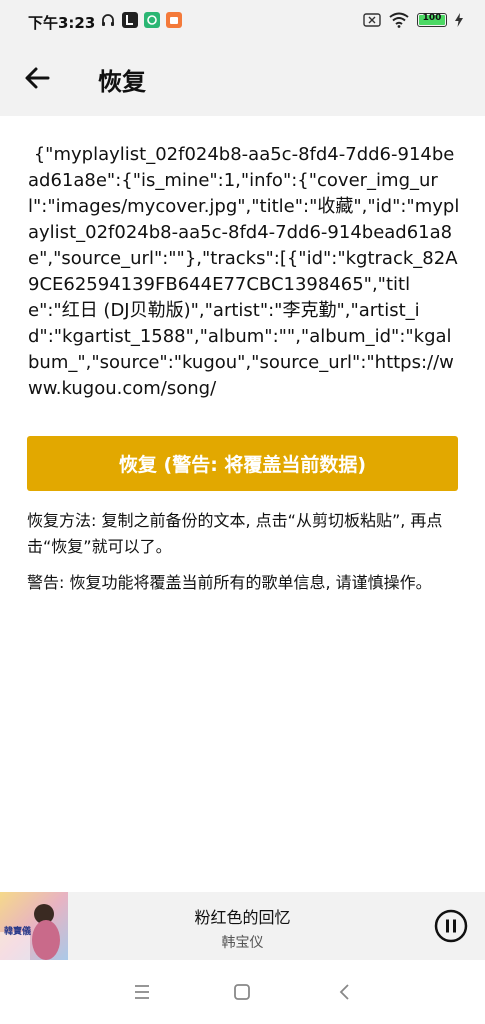 Image resolution: width=485 pixels, height=1024 pixels. Describe the element at coordinates (242, 80) in the screenshot. I see `app-bar: 恢复` at that location.